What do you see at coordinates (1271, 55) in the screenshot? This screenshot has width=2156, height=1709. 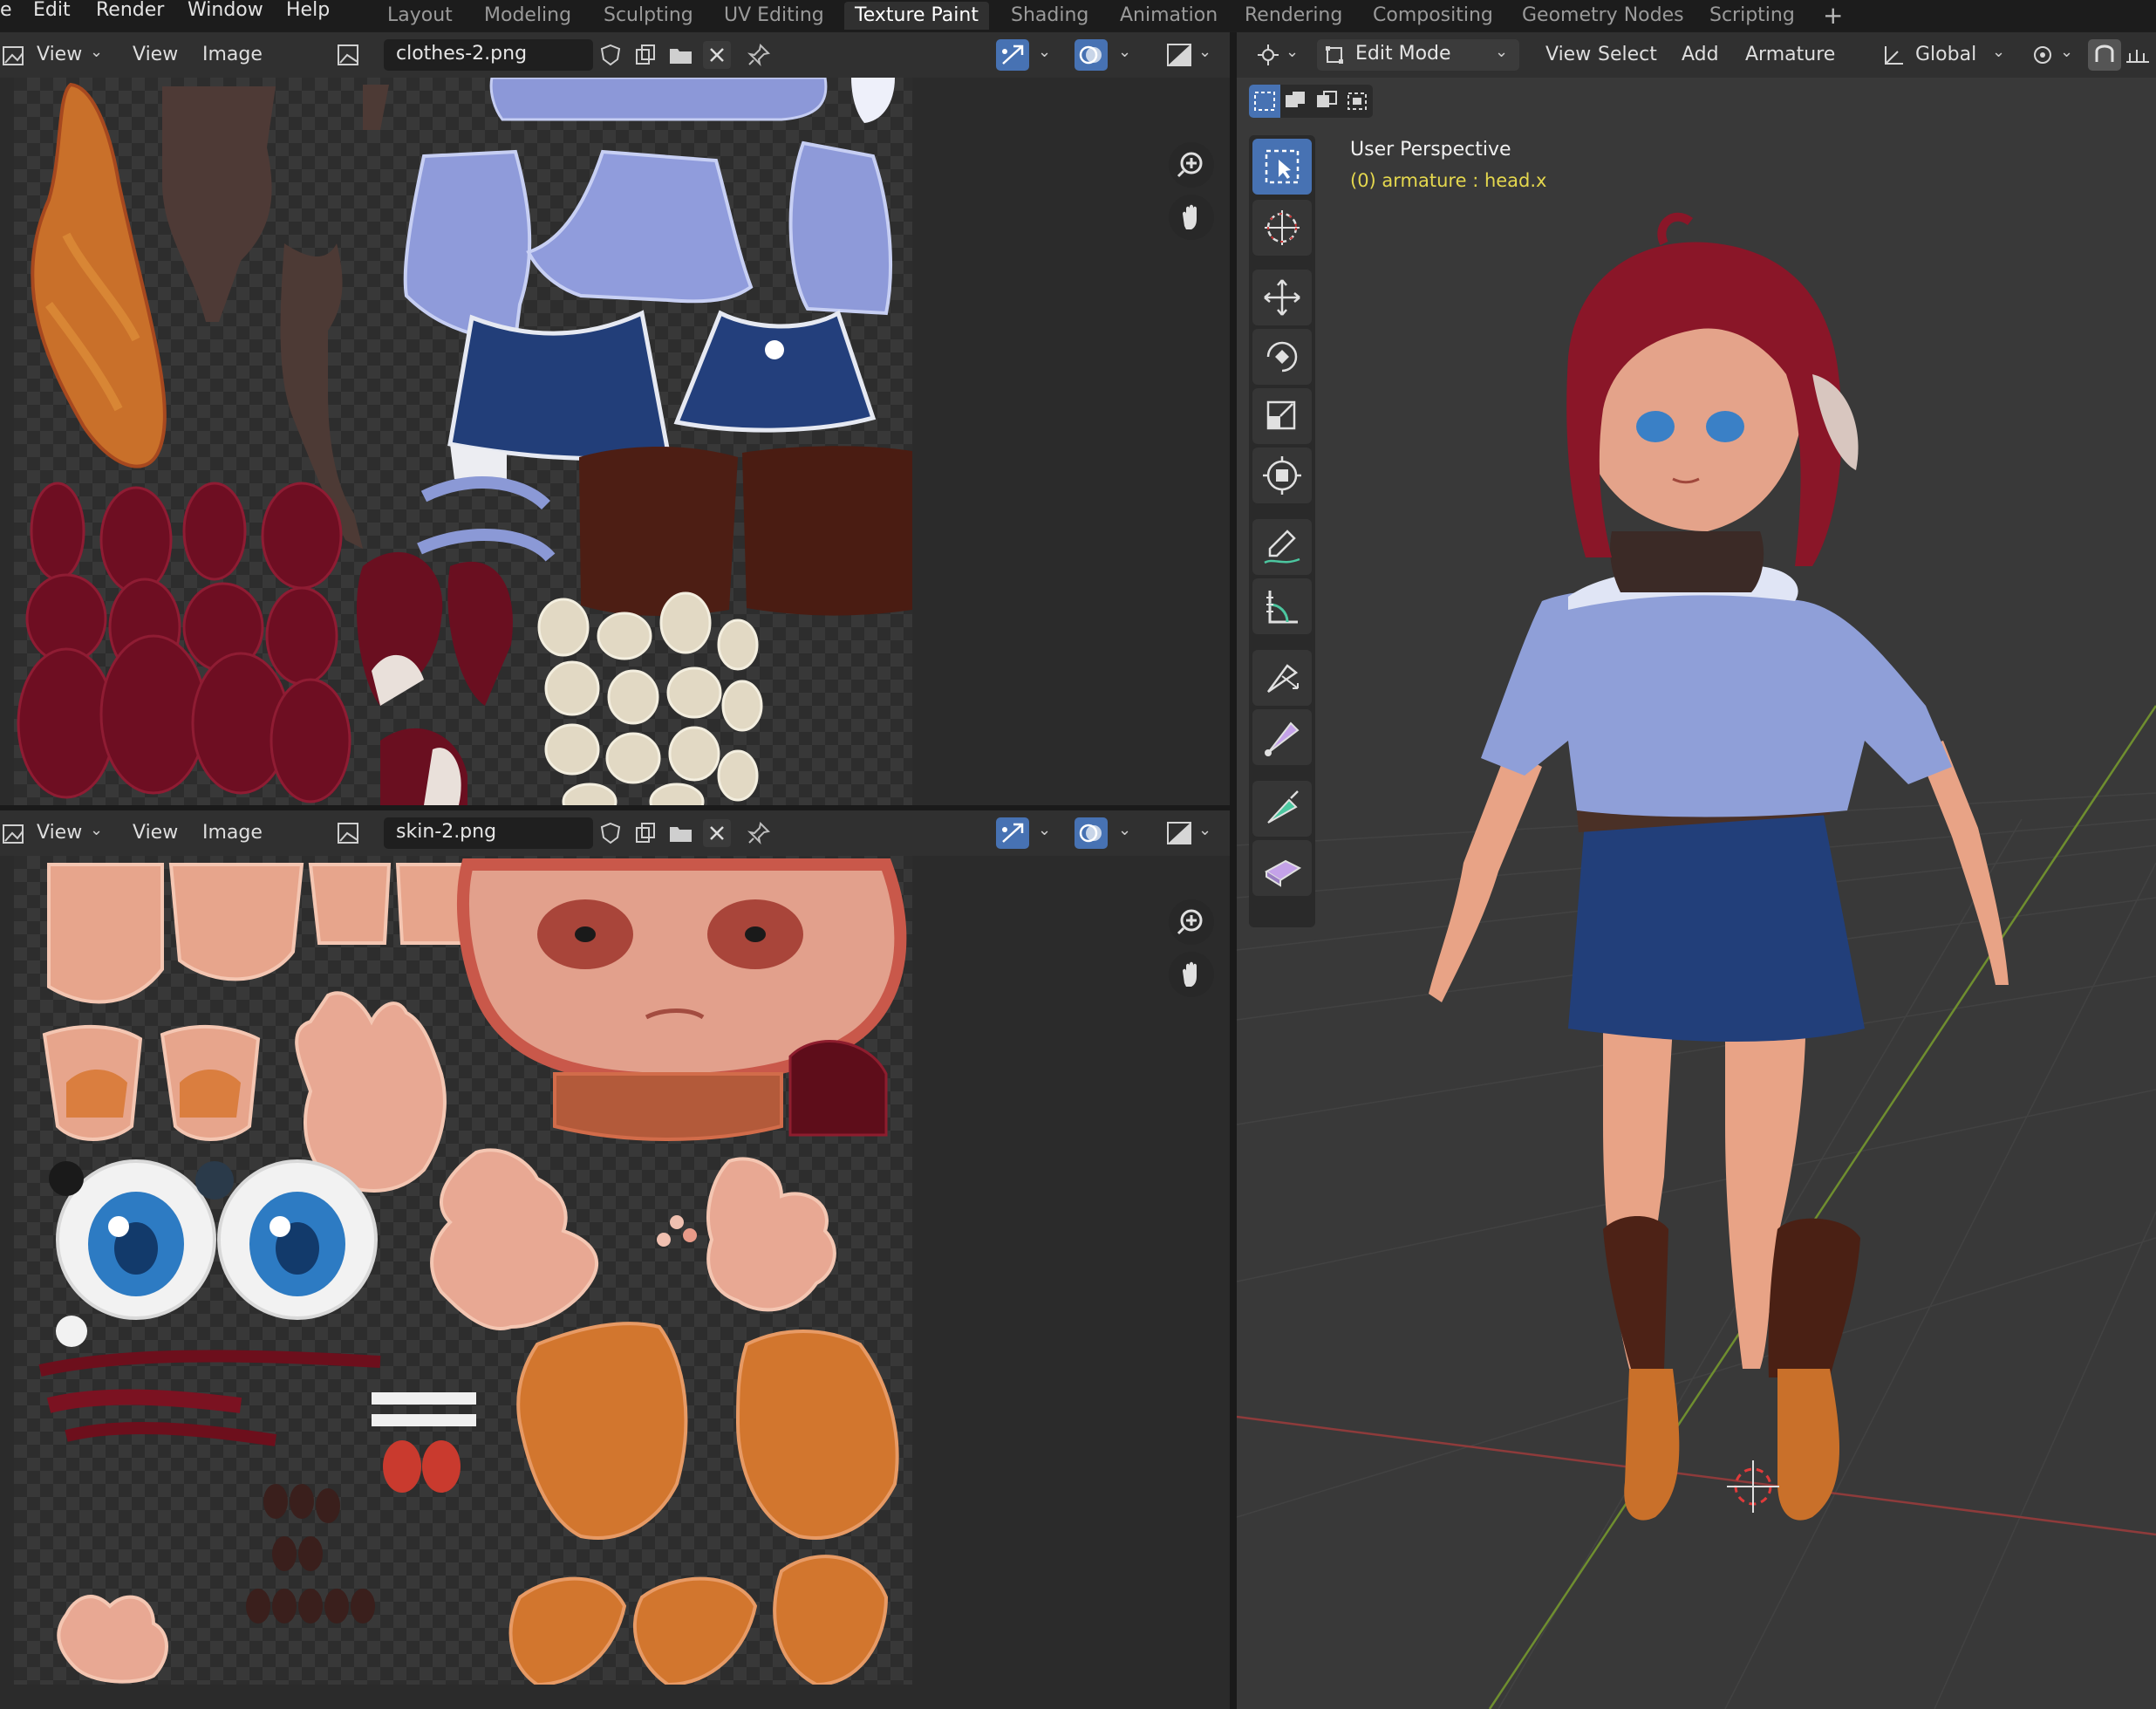 I see `editor-type-3d-icon` at bounding box center [1271, 55].